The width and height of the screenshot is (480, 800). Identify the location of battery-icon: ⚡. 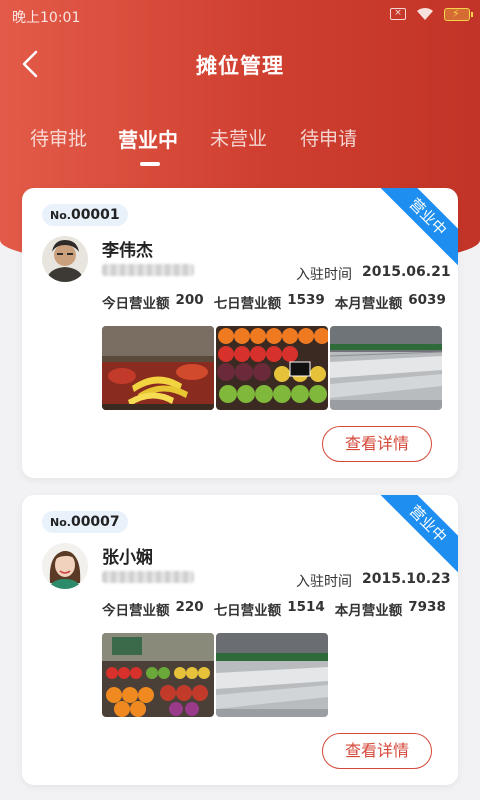
(458, 14).